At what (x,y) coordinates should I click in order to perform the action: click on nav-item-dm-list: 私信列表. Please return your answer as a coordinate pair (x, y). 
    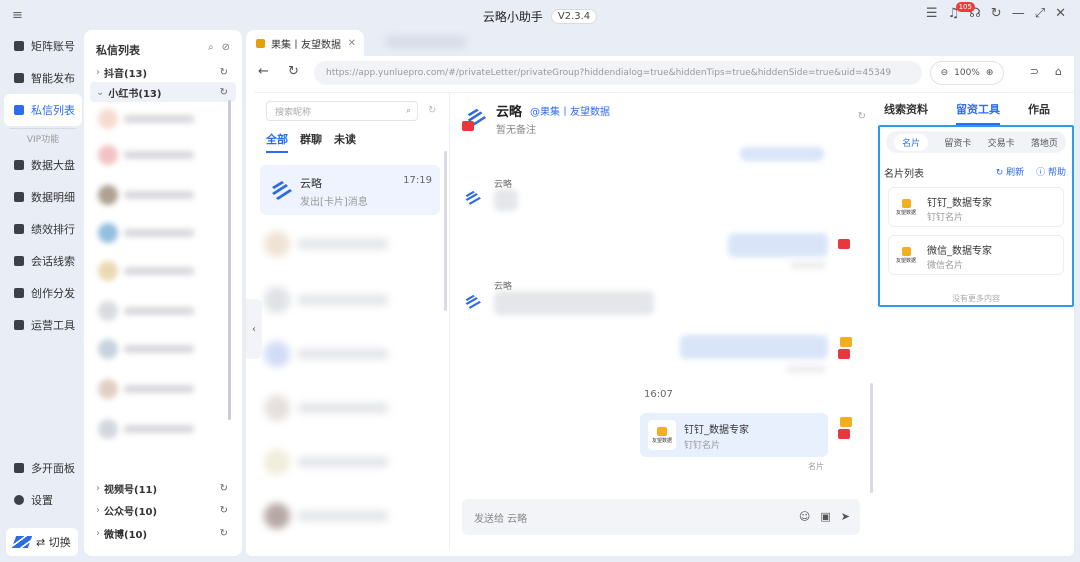
    Looking at the image, I should click on (43, 110).